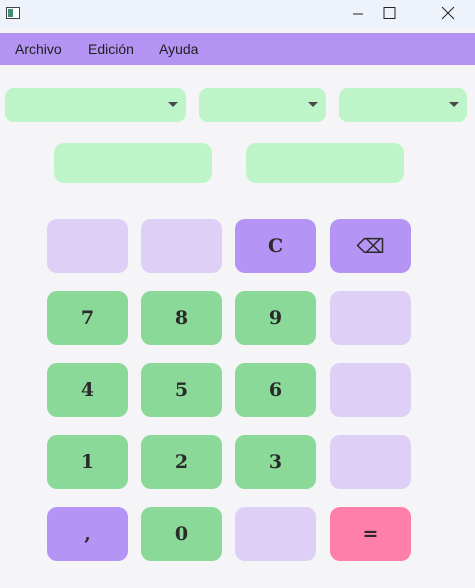  Describe the element at coordinates (275, 462) in the screenshot. I see `key-3: 3` at that location.